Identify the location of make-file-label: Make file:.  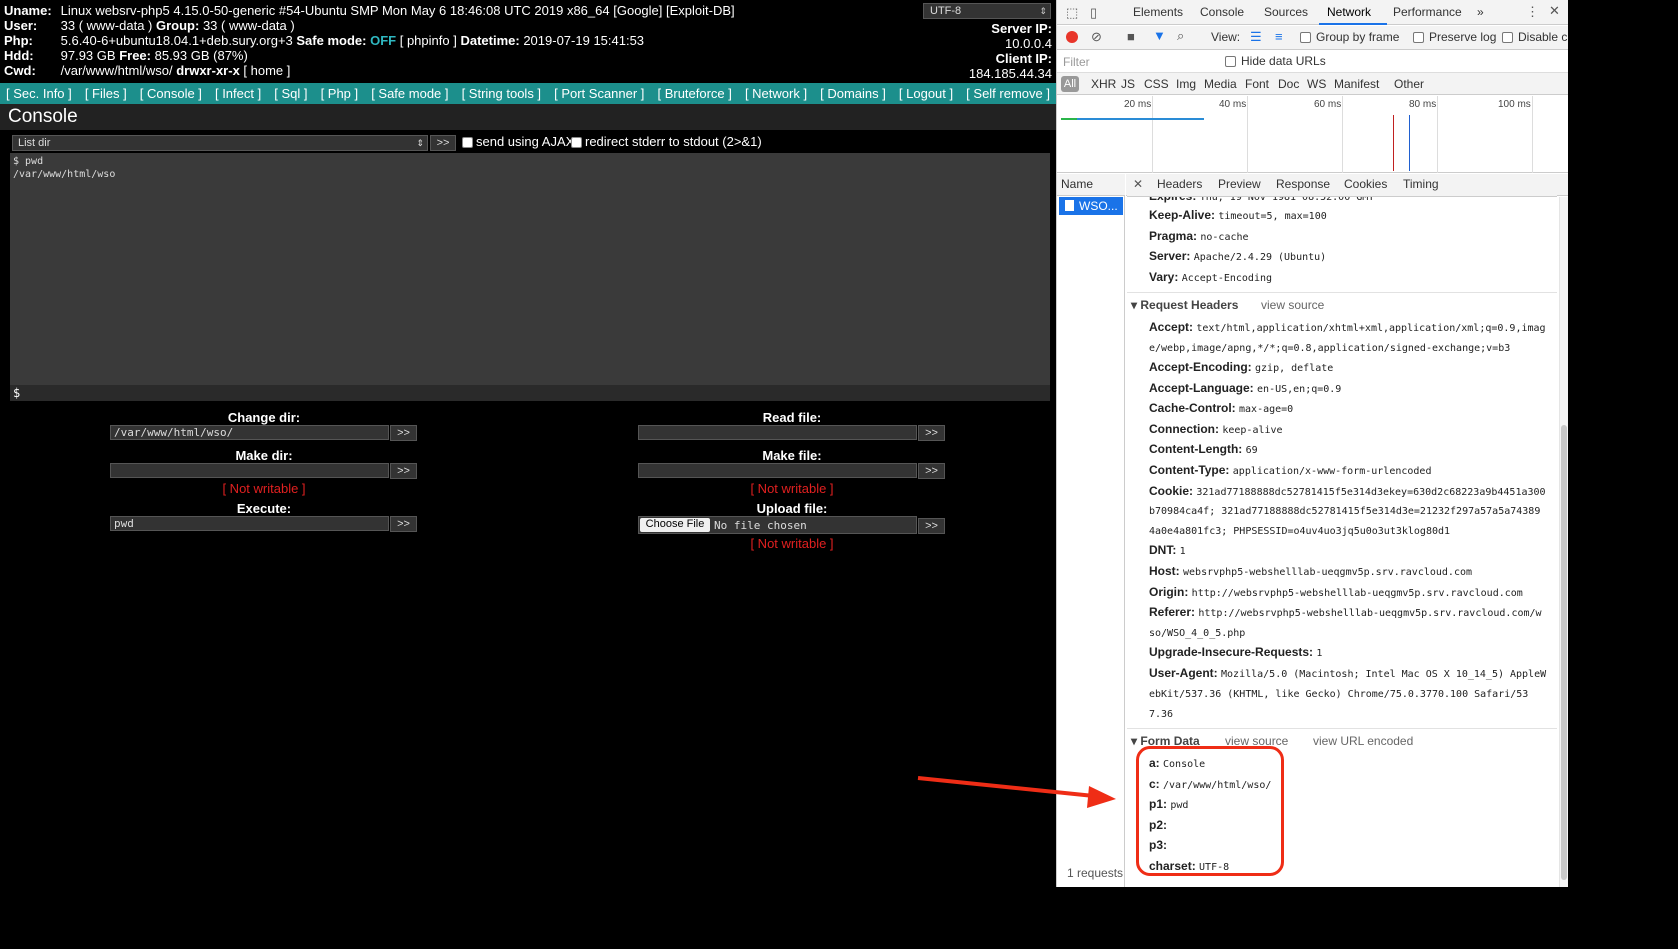
(792, 455).